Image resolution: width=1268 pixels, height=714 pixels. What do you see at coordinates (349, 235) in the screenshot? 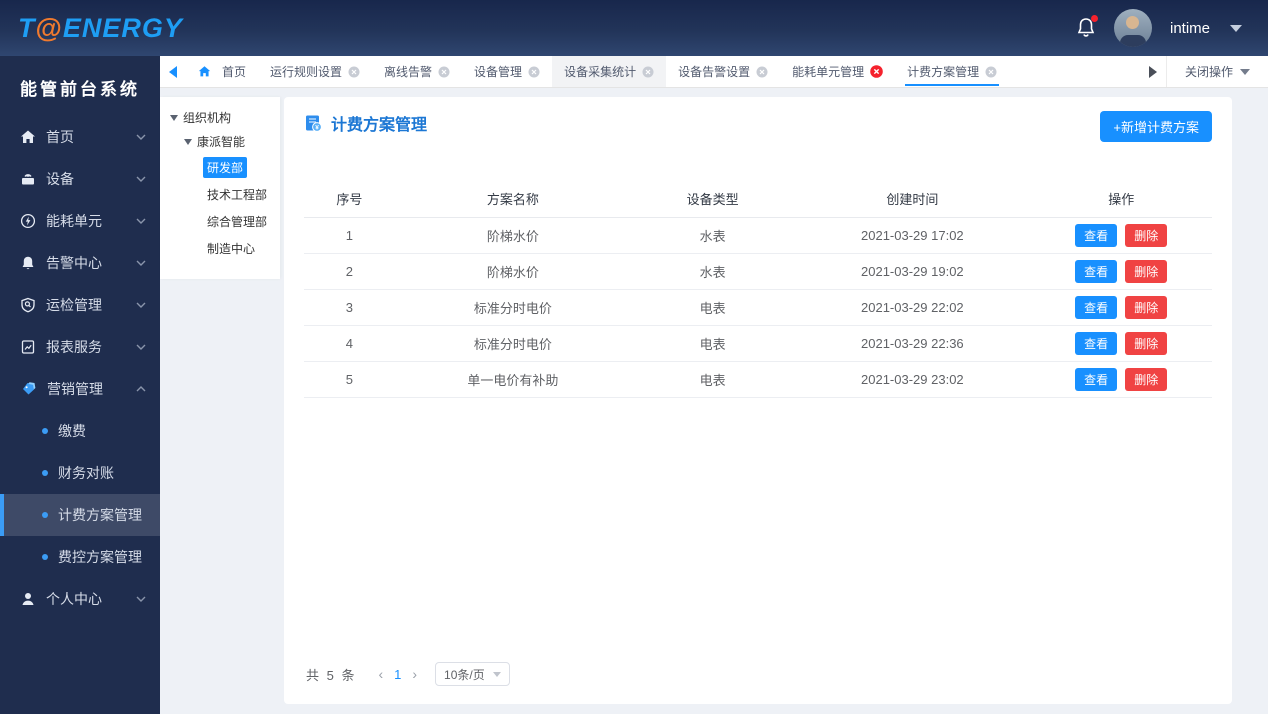
I see `cell-index: 1` at bounding box center [349, 235].